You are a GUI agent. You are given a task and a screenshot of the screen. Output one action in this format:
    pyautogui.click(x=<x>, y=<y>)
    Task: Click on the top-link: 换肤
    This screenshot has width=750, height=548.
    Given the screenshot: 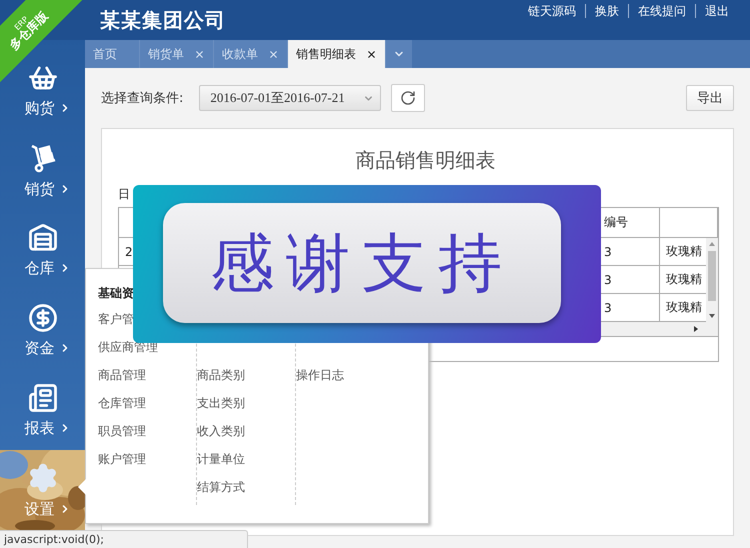 What is the action you would take?
    pyautogui.click(x=606, y=11)
    